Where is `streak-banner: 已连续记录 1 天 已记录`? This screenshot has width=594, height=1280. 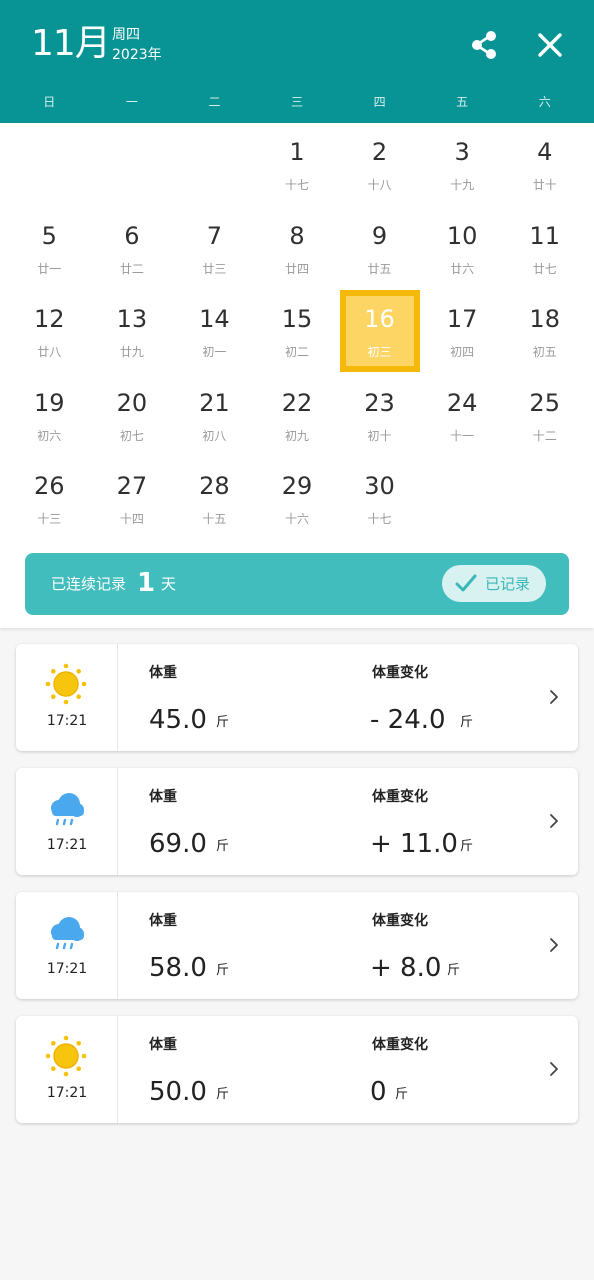 streak-banner: 已连续记录 1 天 已记录 is located at coordinates (297, 584).